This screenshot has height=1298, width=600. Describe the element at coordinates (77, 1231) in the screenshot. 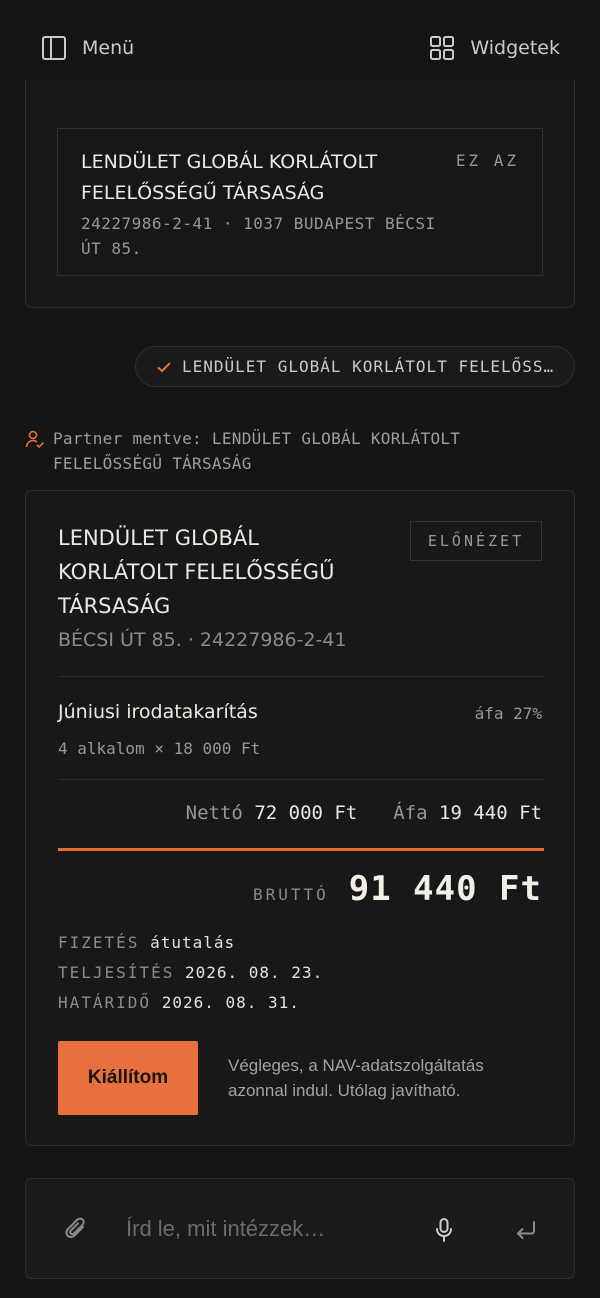

I see `paperclip-icon` at that location.